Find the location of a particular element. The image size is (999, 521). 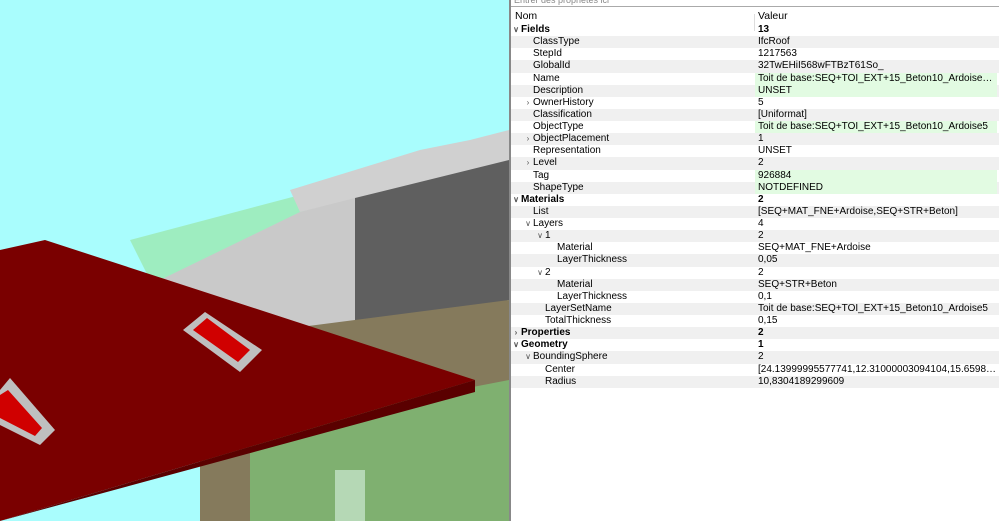

column-value-header: Valeur is located at coordinates (773, 16).